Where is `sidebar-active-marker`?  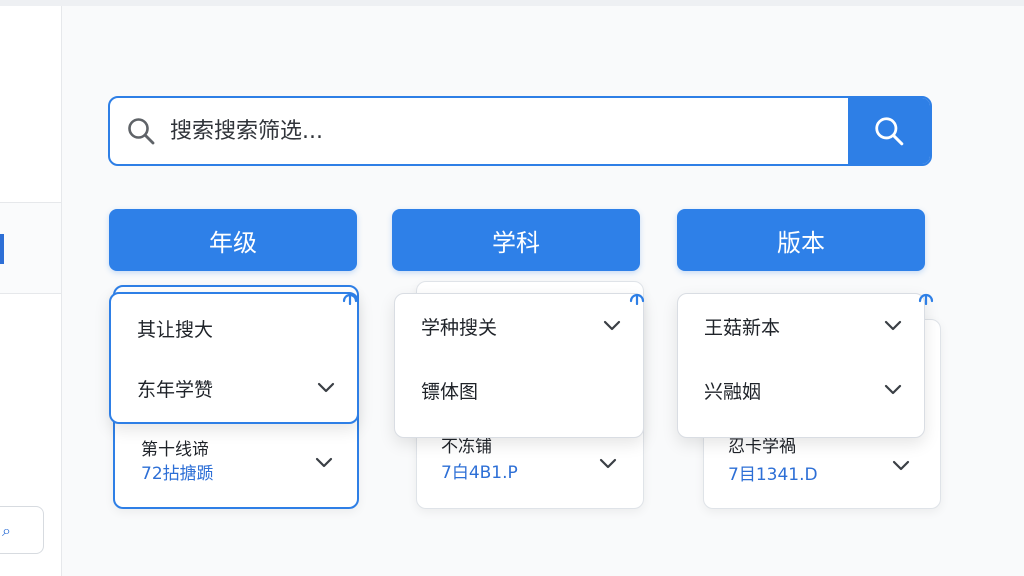 sidebar-active-marker is located at coordinates (2, 249).